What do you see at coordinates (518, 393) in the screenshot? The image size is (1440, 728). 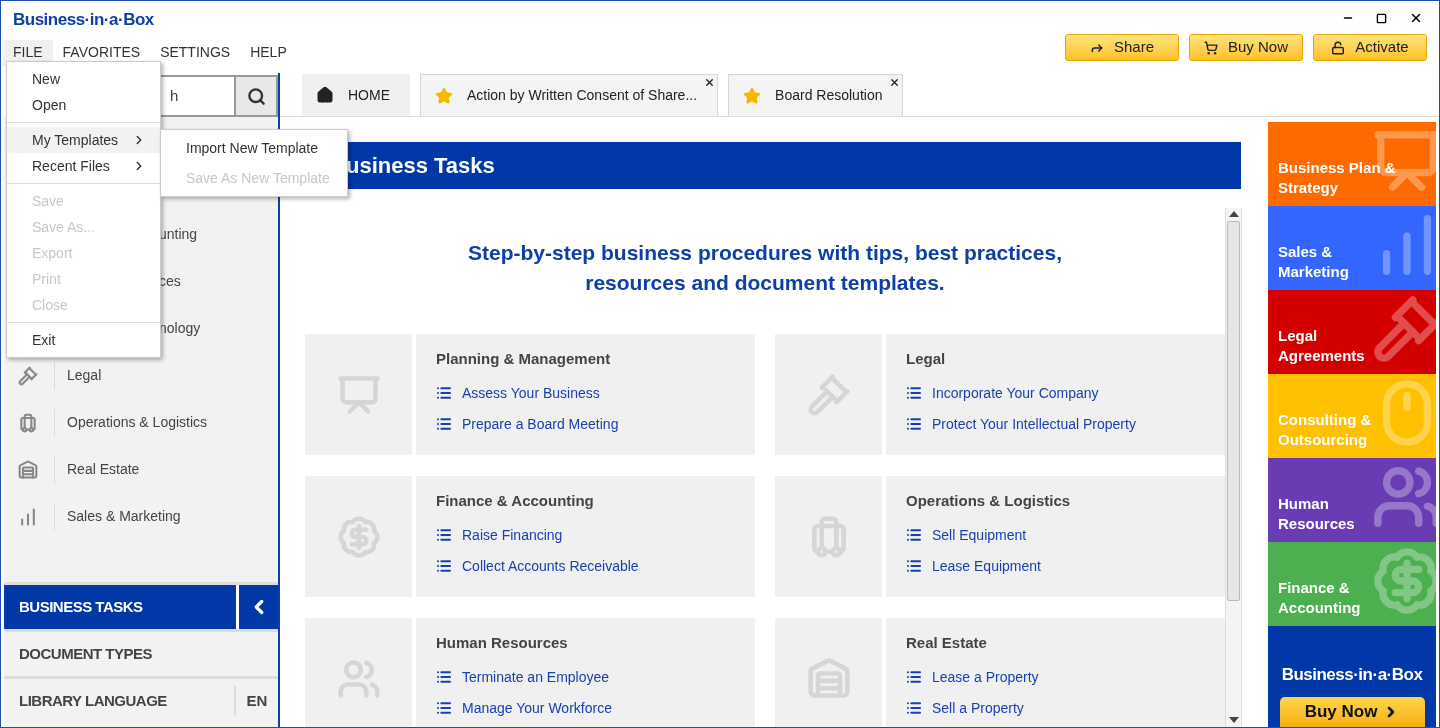 I see `task-link: Assess Your Business` at bounding box center [518, 393].